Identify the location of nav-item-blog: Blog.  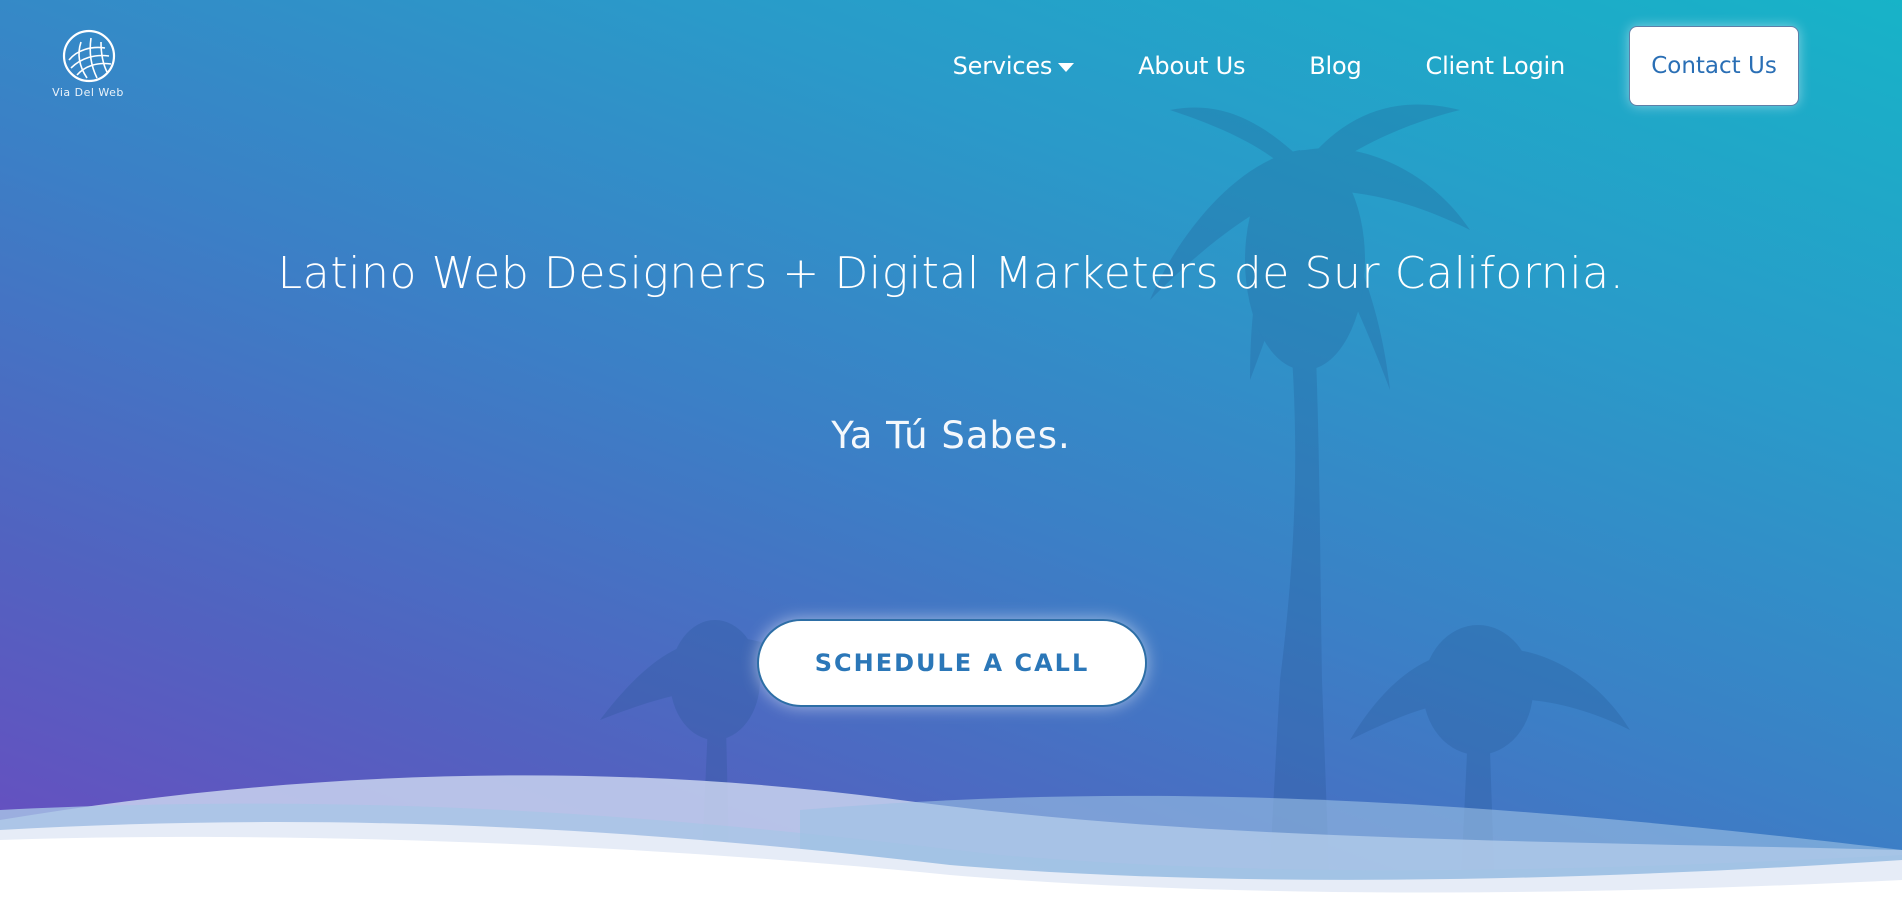
(1335, 66).